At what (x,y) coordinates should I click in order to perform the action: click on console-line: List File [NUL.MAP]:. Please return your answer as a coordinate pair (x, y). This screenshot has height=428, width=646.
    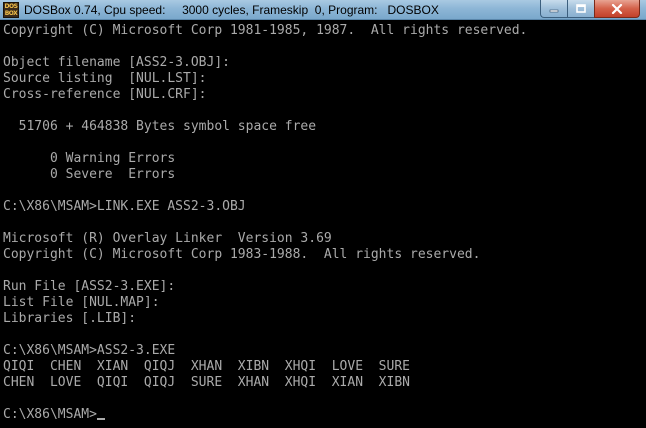
    Looking at the image, I should click on (81, 302).